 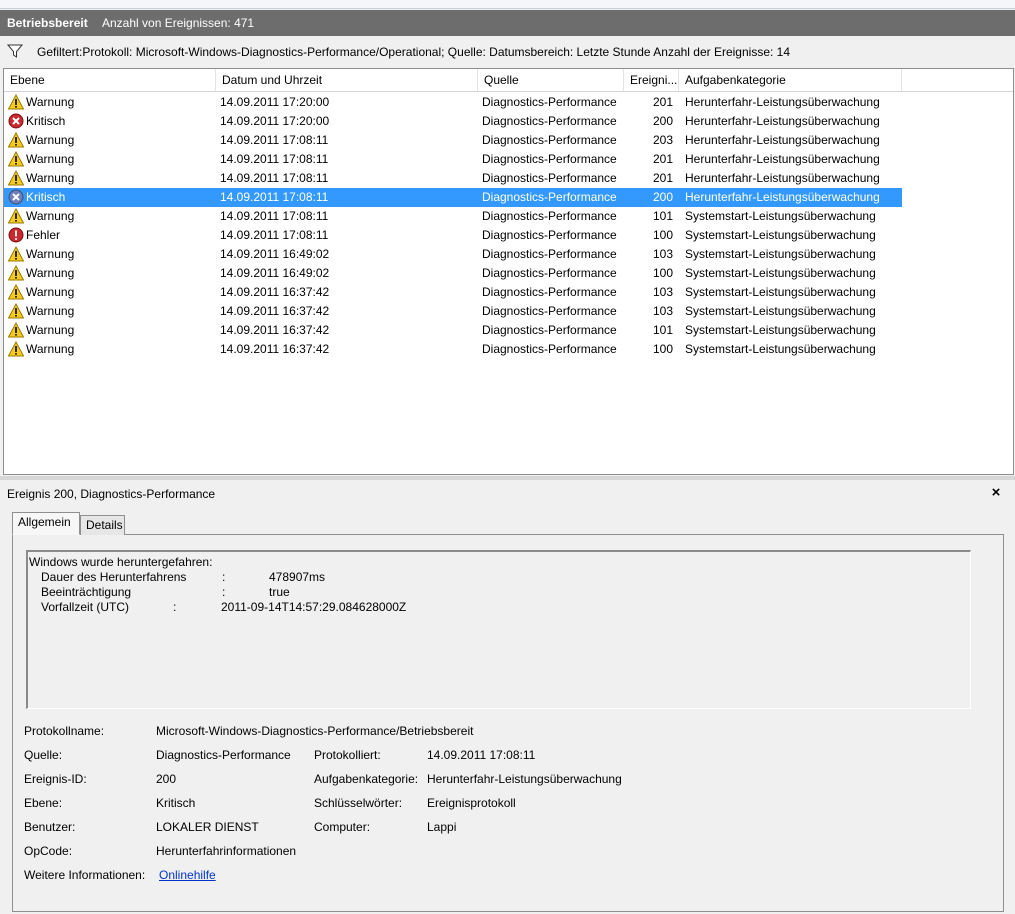 I want to click on prop-label-source: Quelle:, so click(x=43, y=755).